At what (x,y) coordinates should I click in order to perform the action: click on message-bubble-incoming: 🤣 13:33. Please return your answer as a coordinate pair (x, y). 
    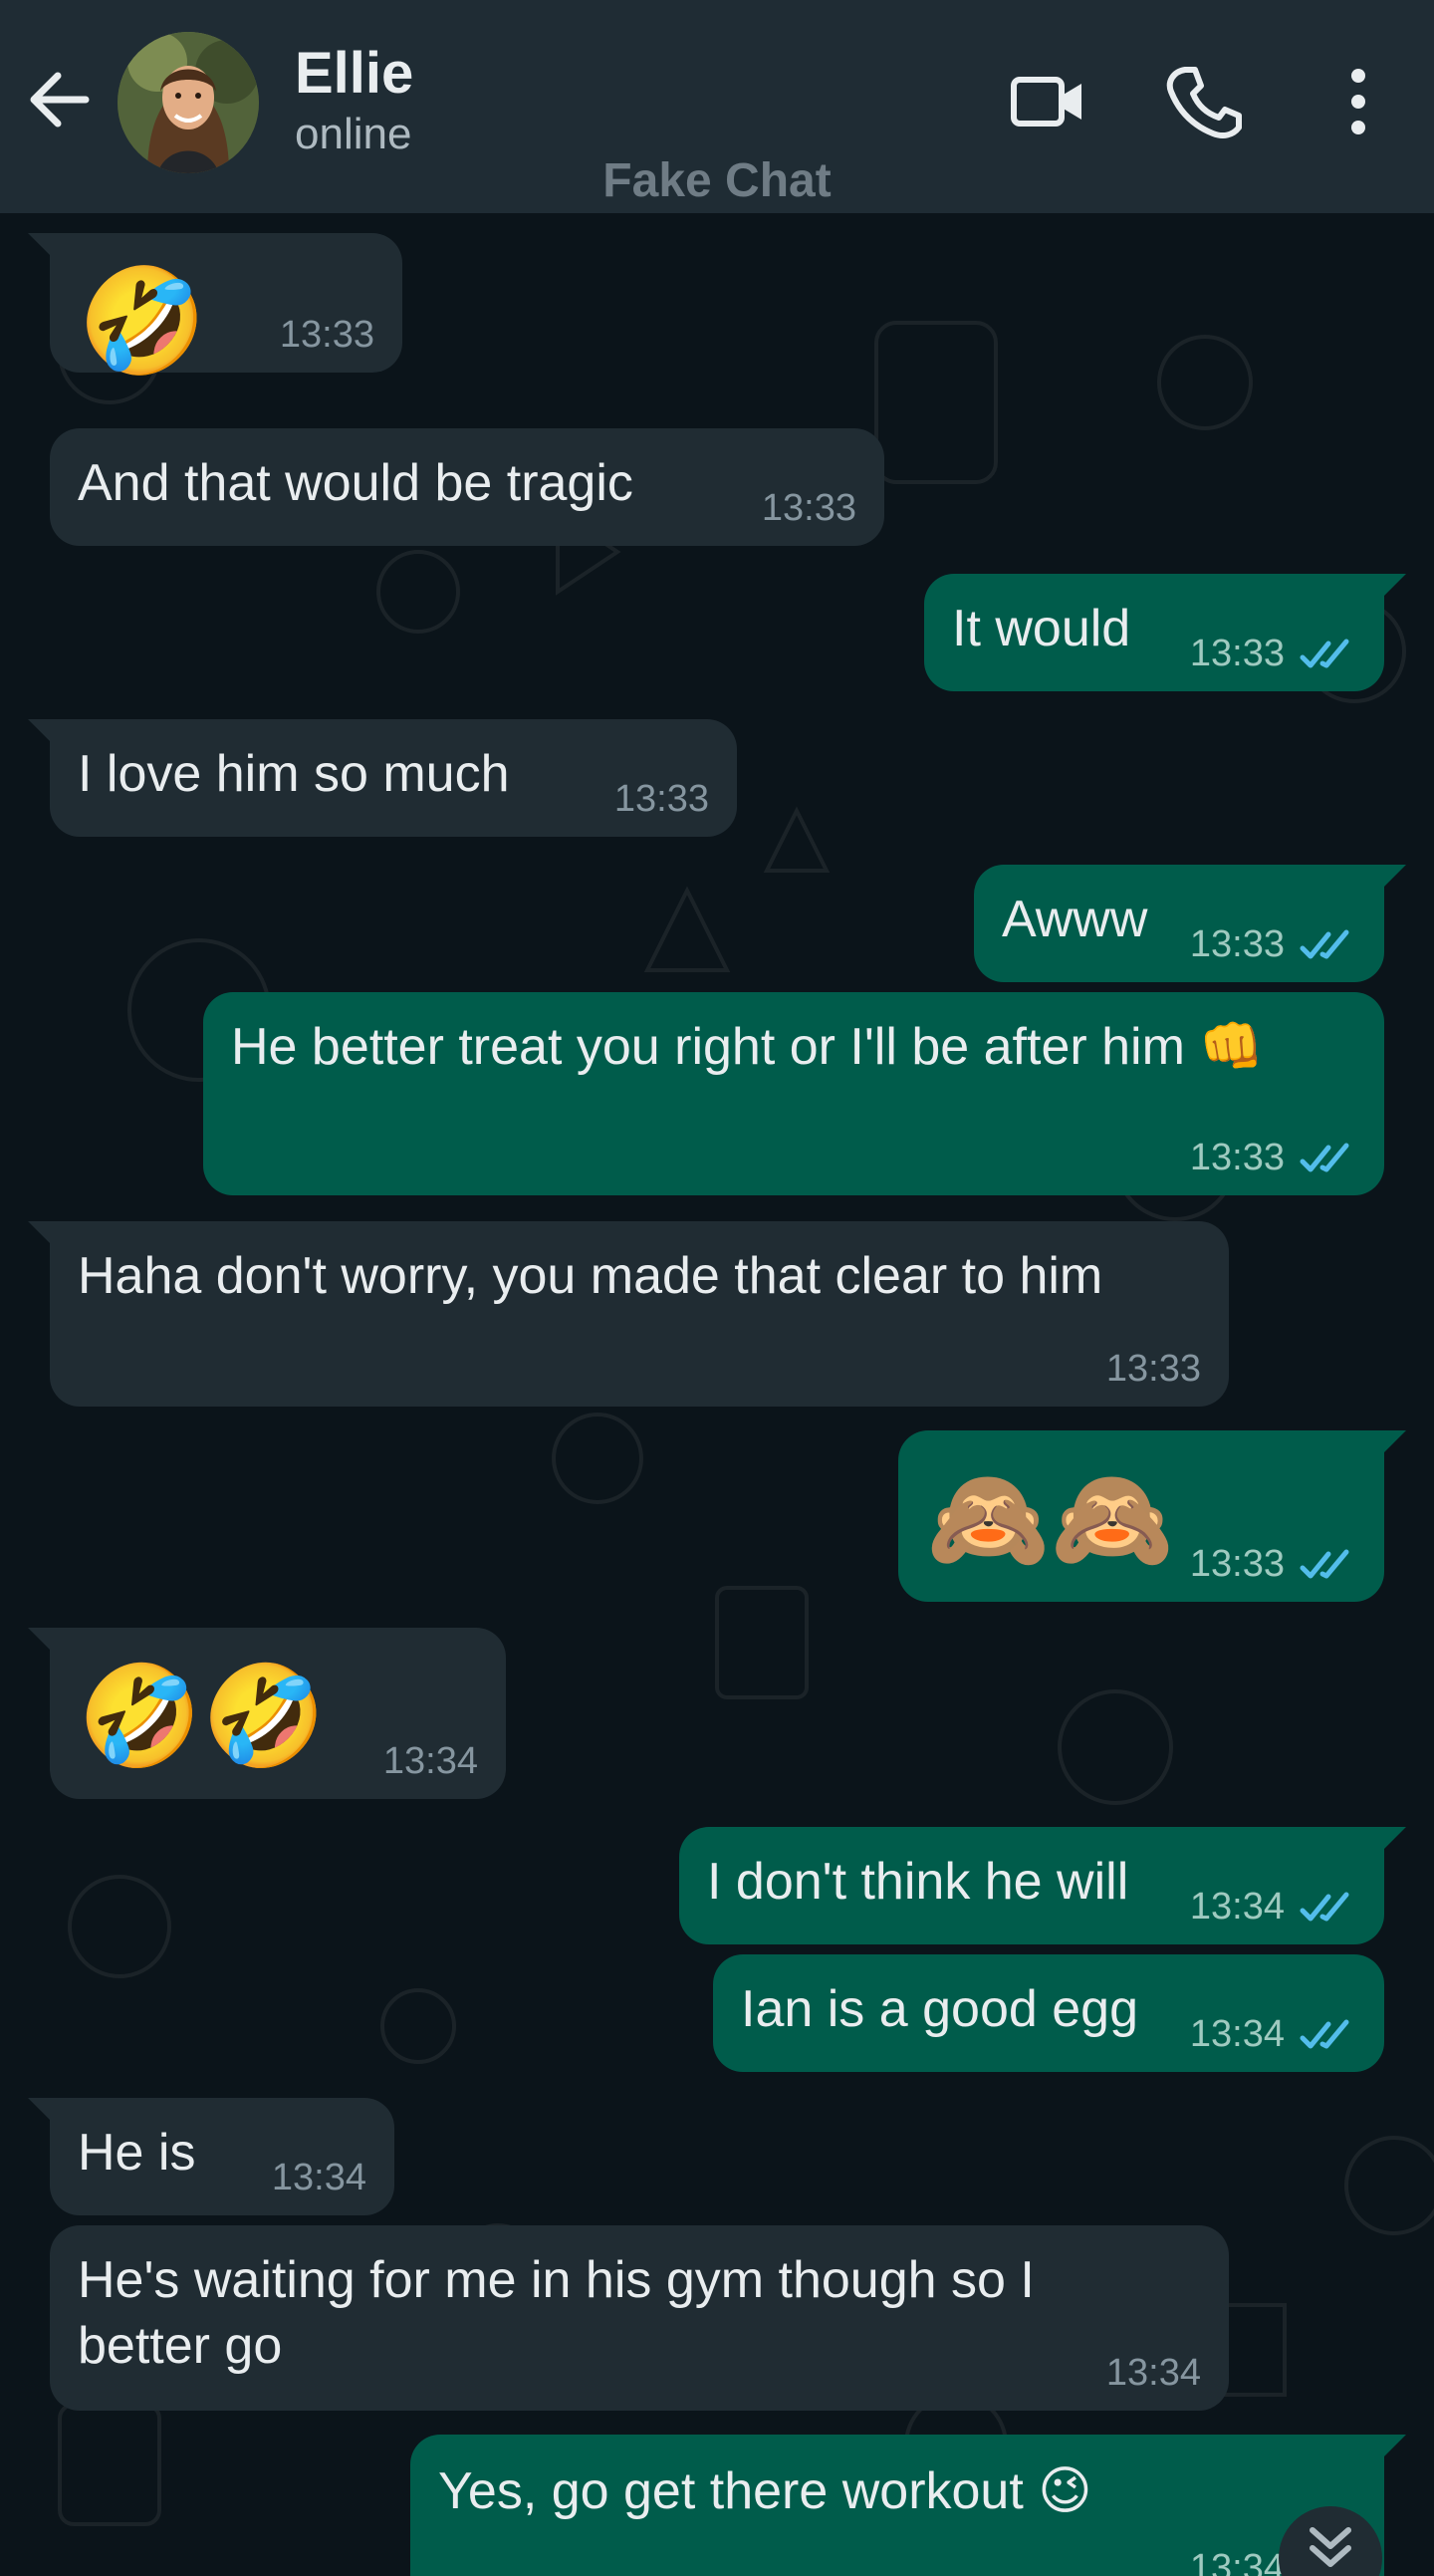
    Looking at the image, I should click on (215, 306).